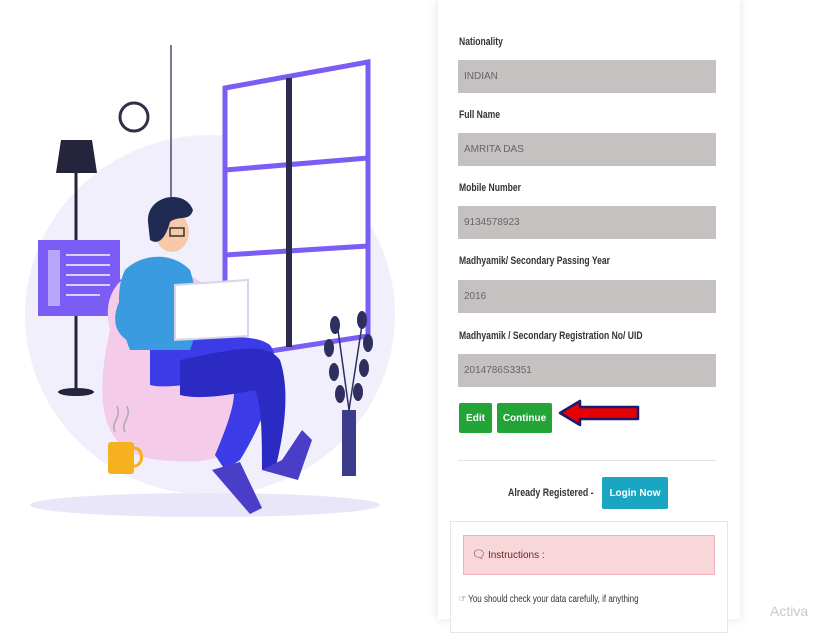 This screenshot has width=825, height=633. I want to click on full-name-field, so click(587, 149).